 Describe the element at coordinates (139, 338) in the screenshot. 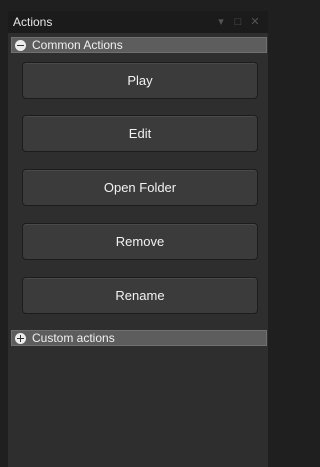

I see `section-header-custom-actions: Custom actions` at that location.